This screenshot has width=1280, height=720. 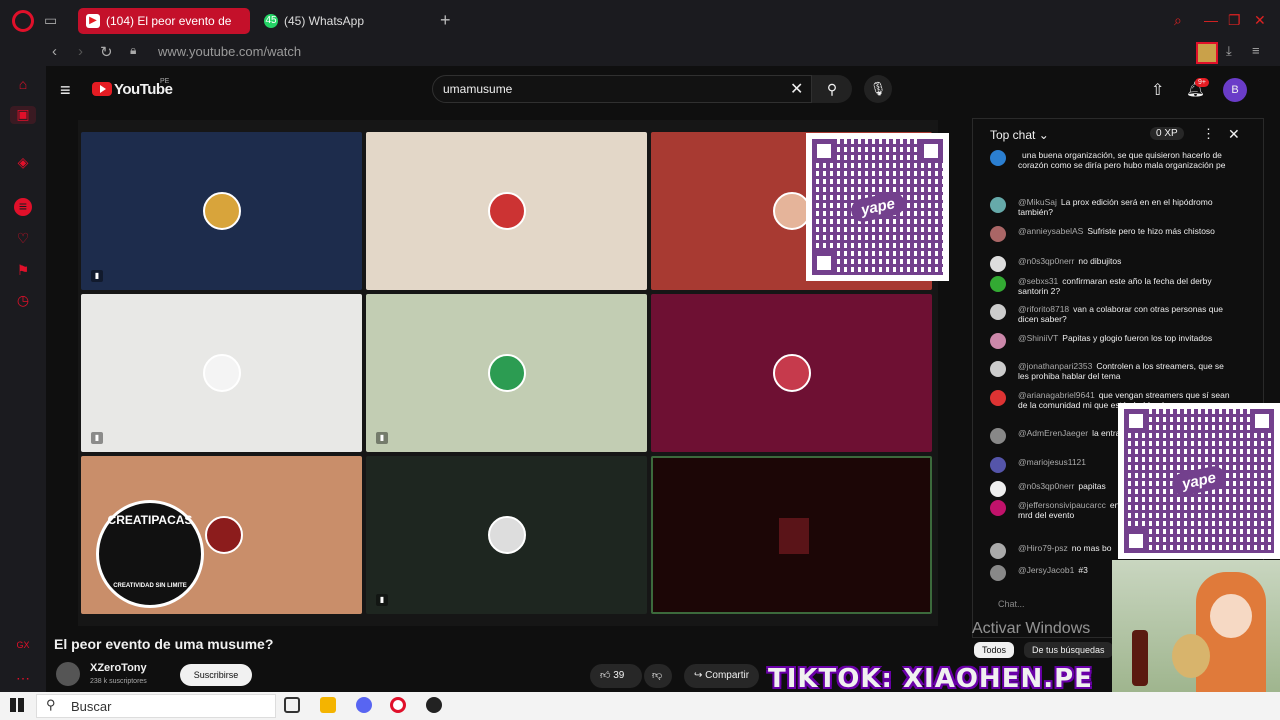 I want to click on task-view-icon, so click(x=292, y=705).